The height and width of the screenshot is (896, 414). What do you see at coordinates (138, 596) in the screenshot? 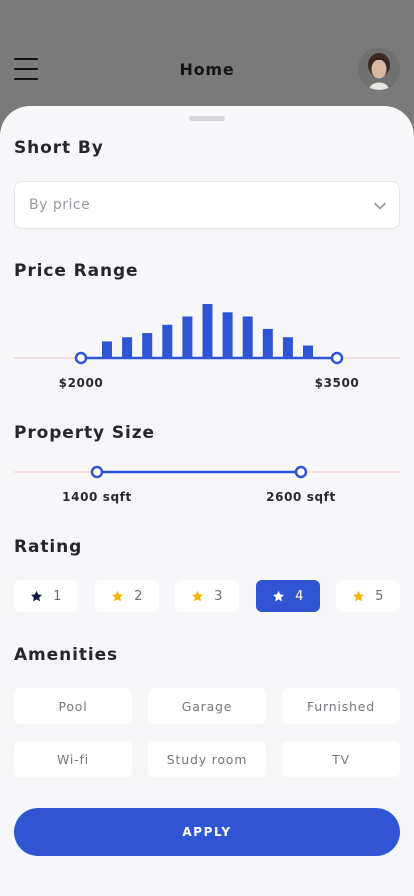
I see `rating-label: 2` at bounding box center [138, 596].